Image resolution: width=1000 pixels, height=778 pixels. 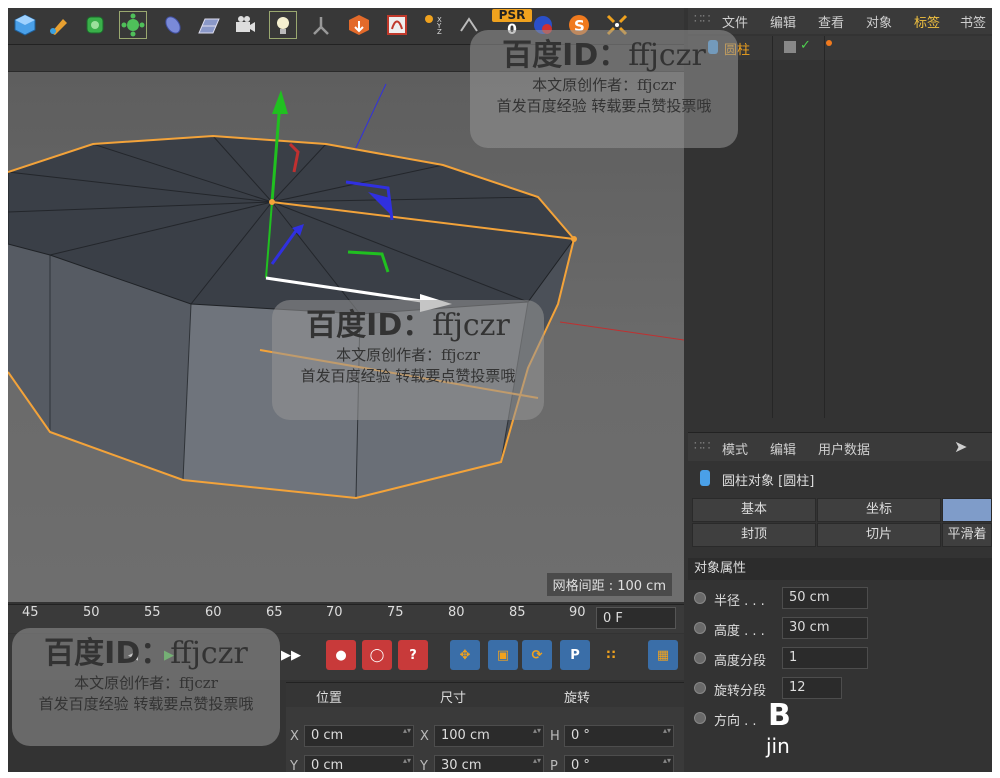 I want to click on timeline-tick: 80, so click(x=456, y=612).